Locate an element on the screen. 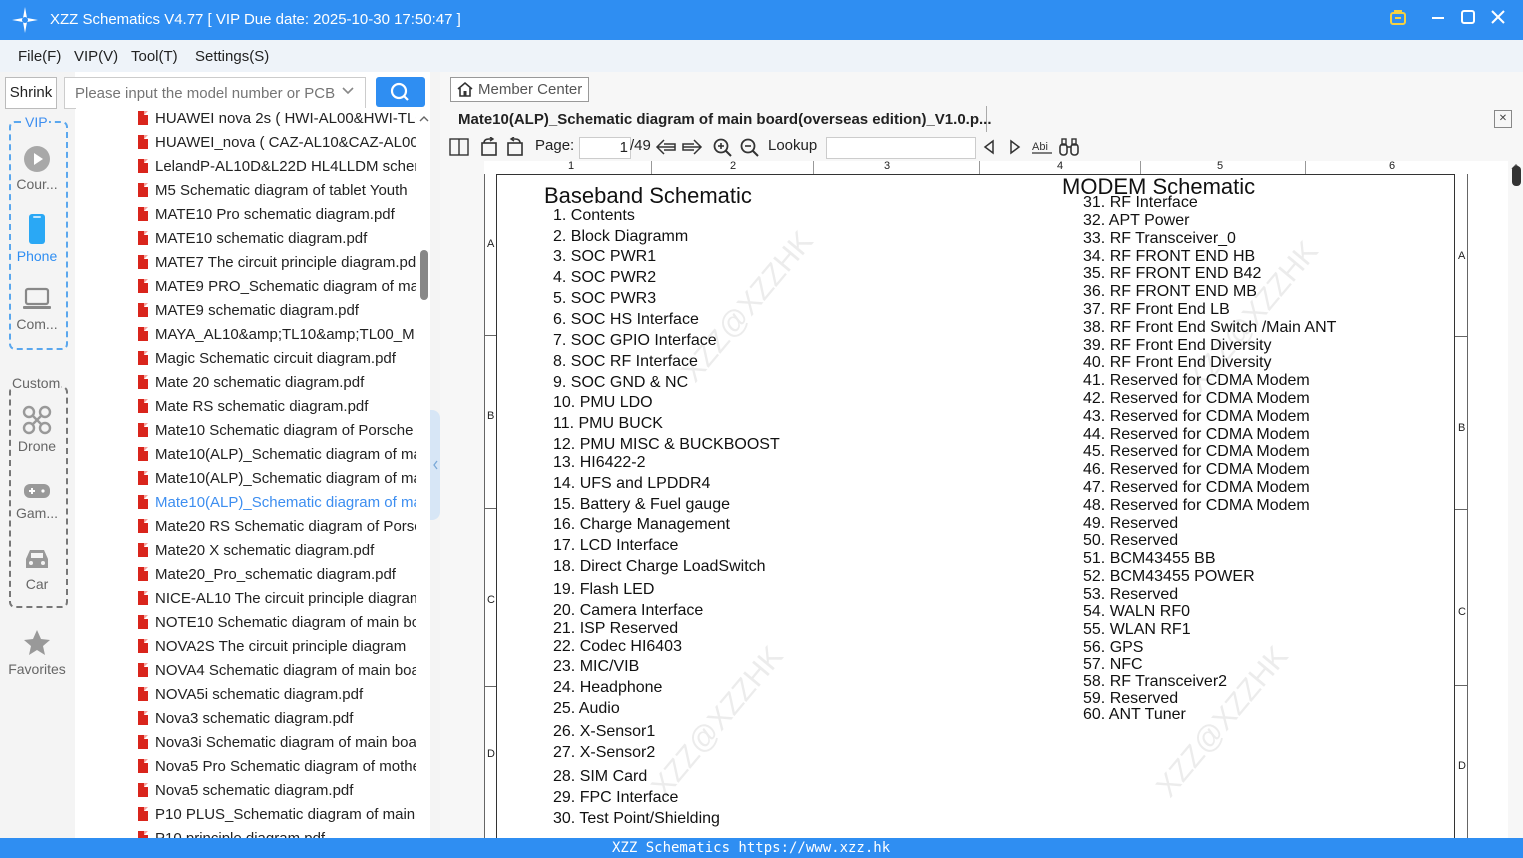 This screenshot has height=858, width=1523. nav-item-favorites: Favorites is located at coordinates (37, 652).